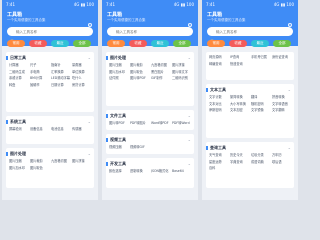 This screenshot has height=240, width=320. Describe the element at coordinates (182, 72) in the screenshot. I see `tool-item: 图片转文字` at that location.